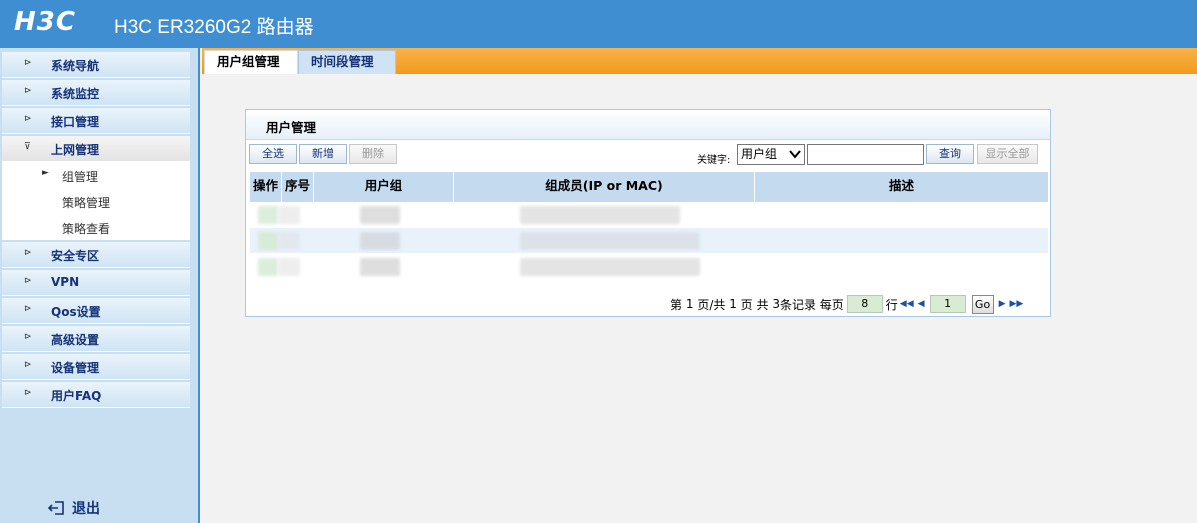 Image resolution: width=1197 pixels, height=523 pixels. I want to click on page-prefix: 第, so click(676, 304).